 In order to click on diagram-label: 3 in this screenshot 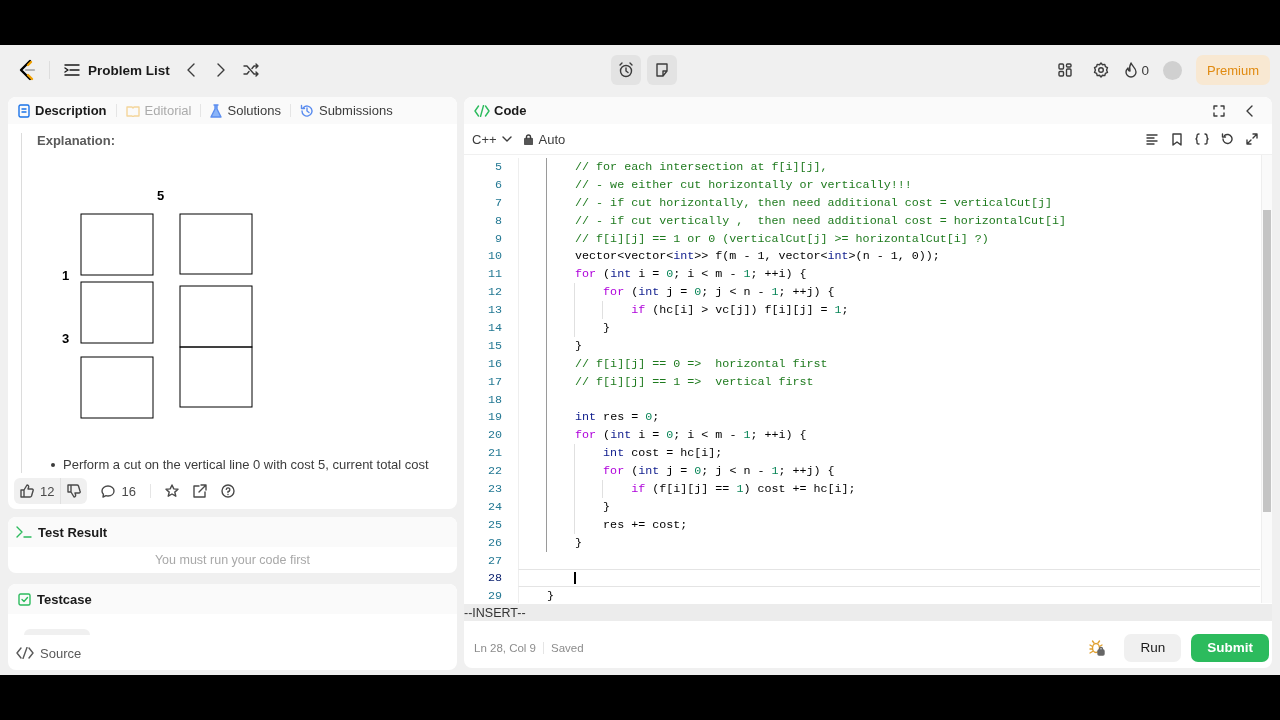, I will do `click(66, 338)`.